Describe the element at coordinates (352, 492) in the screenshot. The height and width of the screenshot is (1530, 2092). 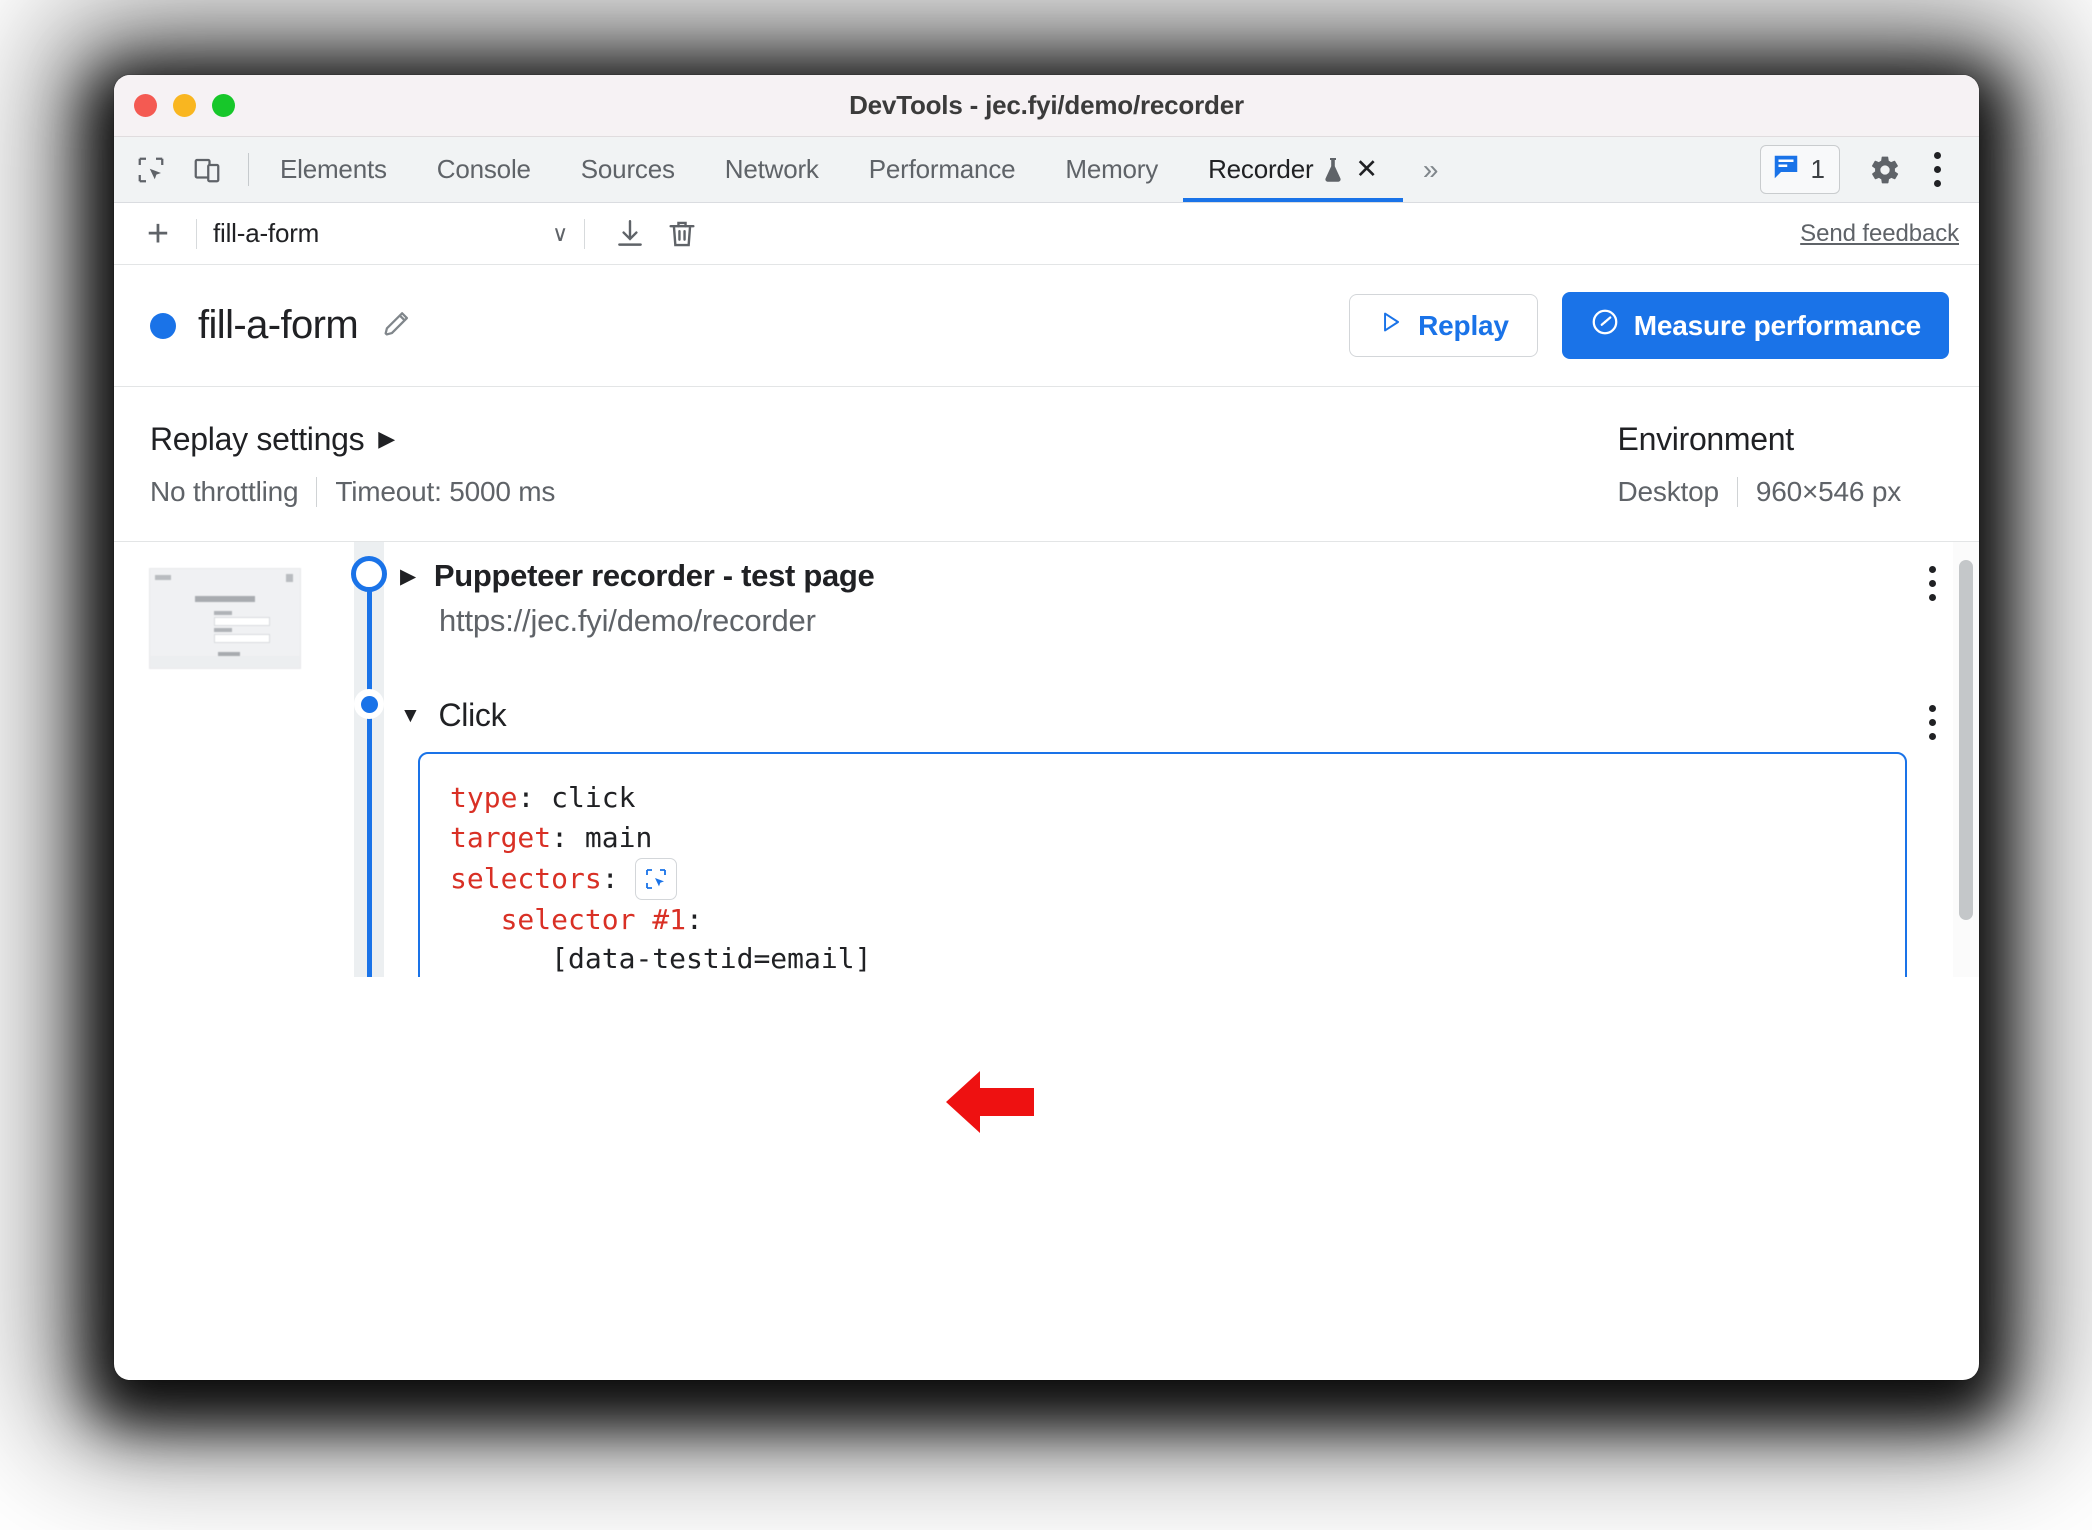
I see `replay-settings-summary: No throttling Timeout: 5000 ms` at that location.